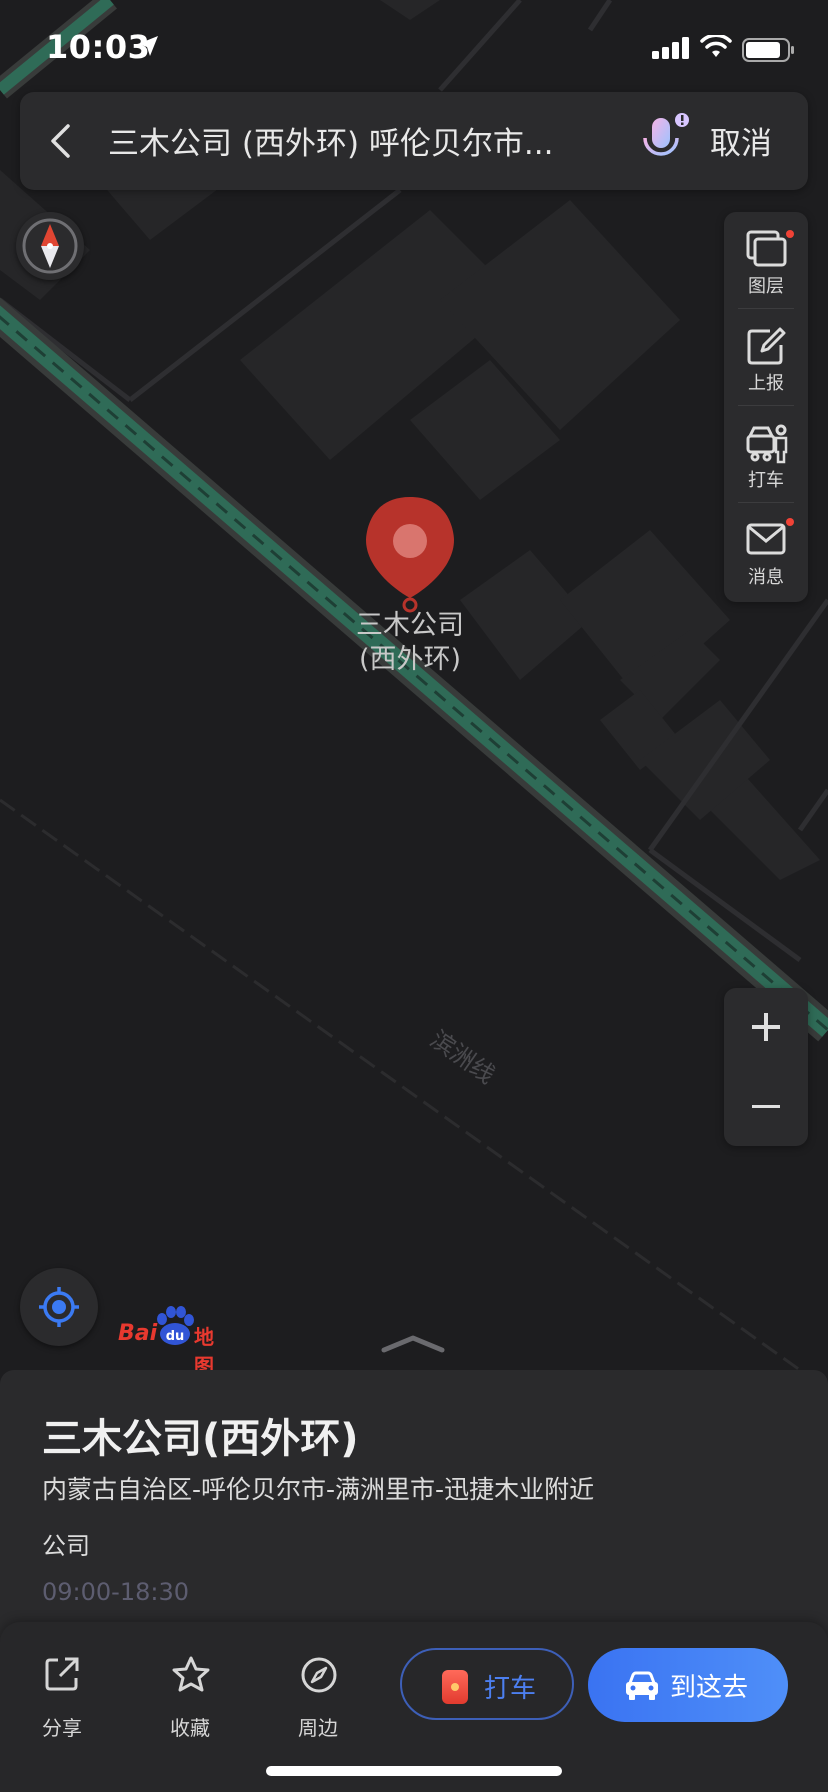  Describe the element at coordinates (319, 1675) in the screenshot. I see `compass-nearby-icon` at that location.